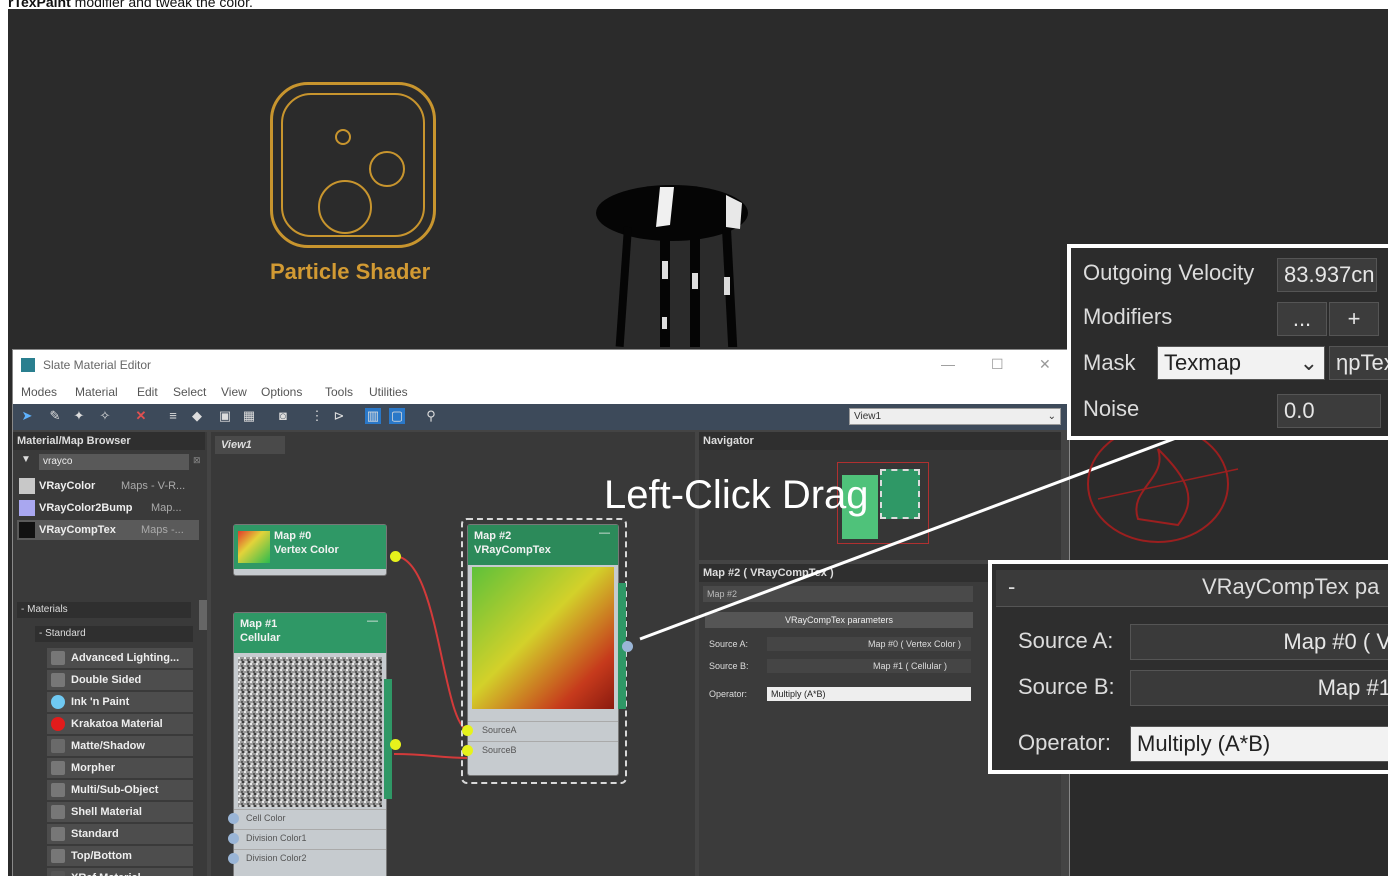 Image resolution: width=1388 pixels, height=876 pixels. What do you see at coordinates (1259, 744) in the screenshot?
I see `zoom-operator-dropdown: Multiply (A*B)` at bounding box center [1259, 744].